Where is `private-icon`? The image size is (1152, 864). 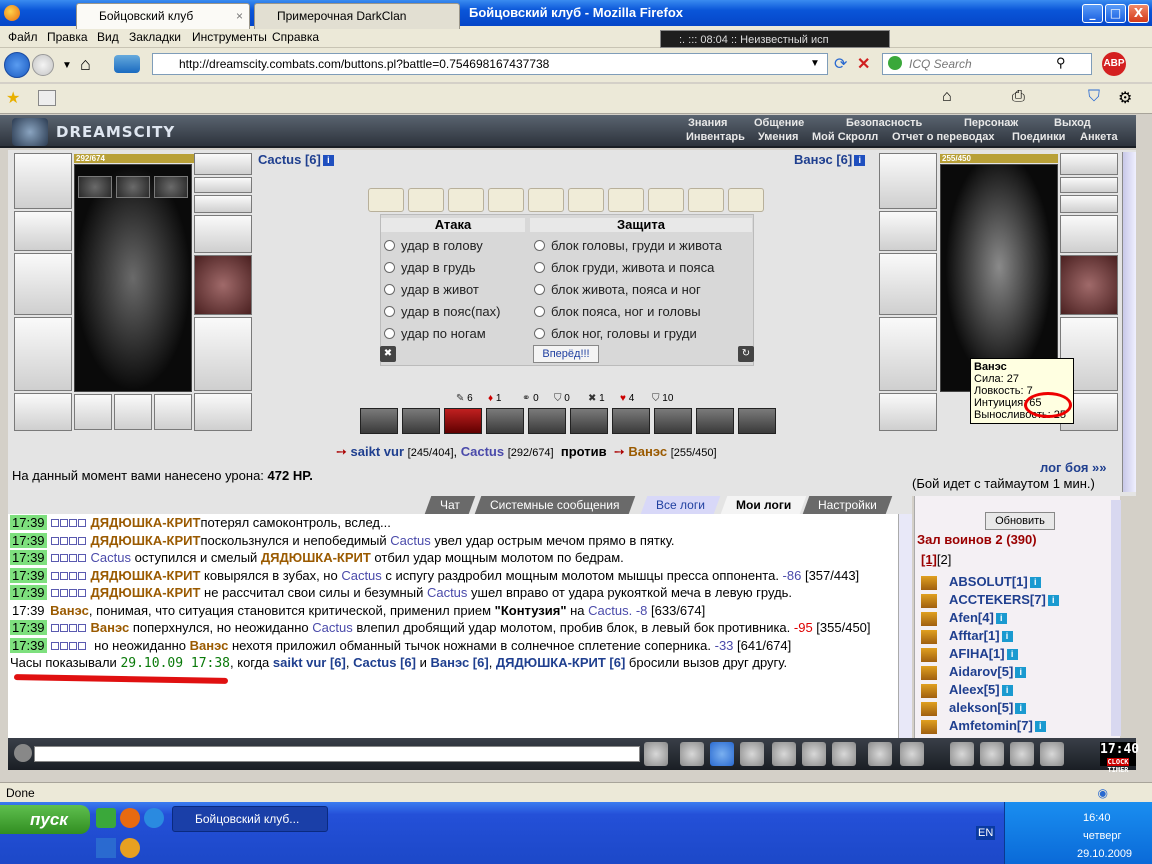
private-icon is located at coordinates (814, 754).